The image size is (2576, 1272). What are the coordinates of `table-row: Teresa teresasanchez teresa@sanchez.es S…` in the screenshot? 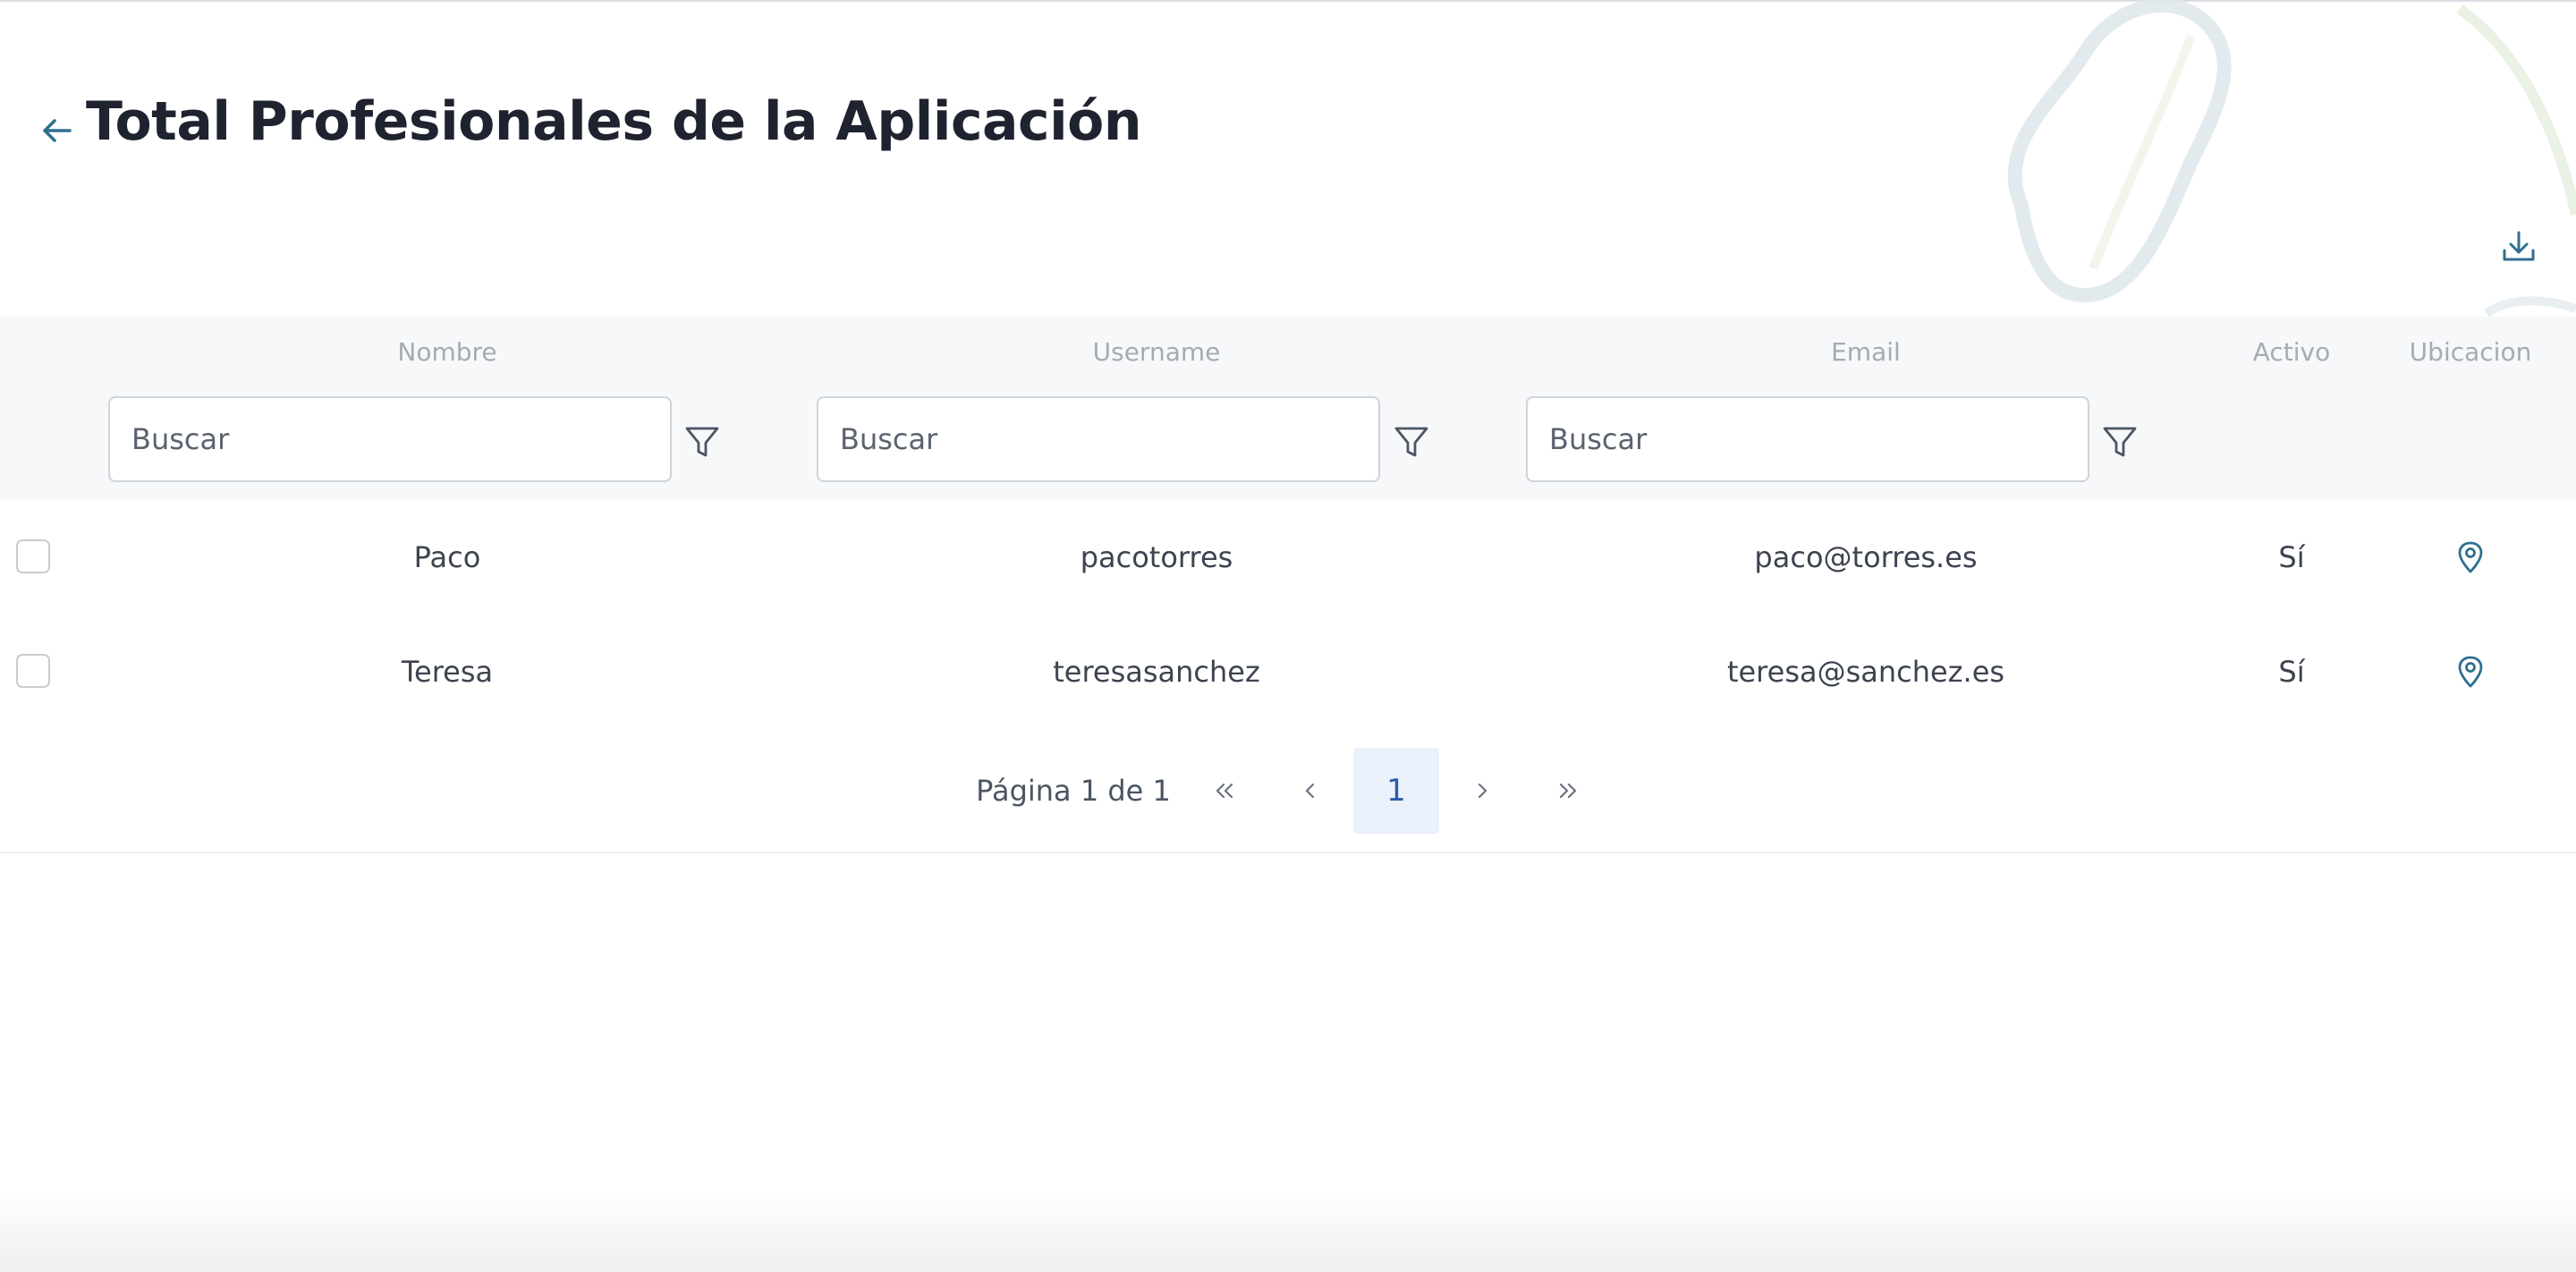 It's located at (1288, 672).